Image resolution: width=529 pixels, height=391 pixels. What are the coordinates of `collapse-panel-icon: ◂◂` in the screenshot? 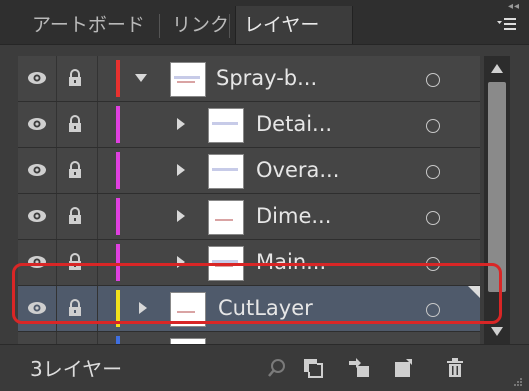 It's located at (514, 6).